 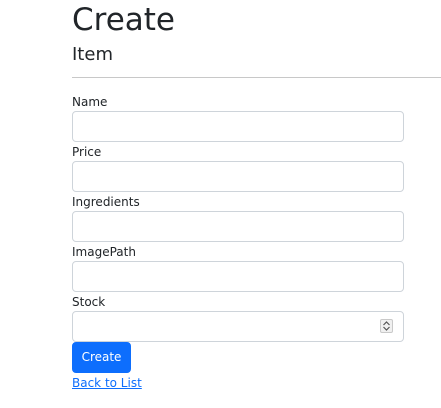 I want to click on stock-input, so click(x=238, y=326).